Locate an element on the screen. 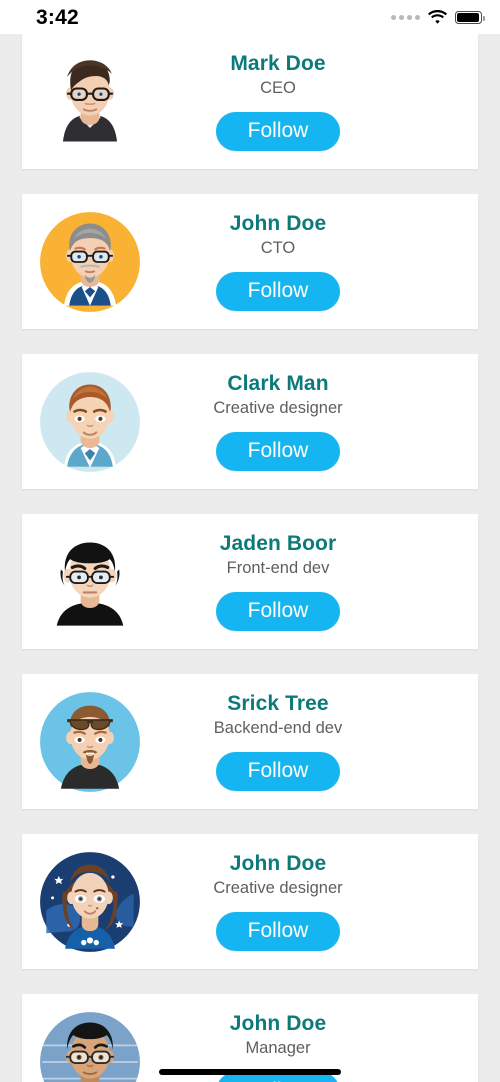 The width and height of the screenshot is (500, 1082). person-role: Manager is located at coordinates (278, 1048).